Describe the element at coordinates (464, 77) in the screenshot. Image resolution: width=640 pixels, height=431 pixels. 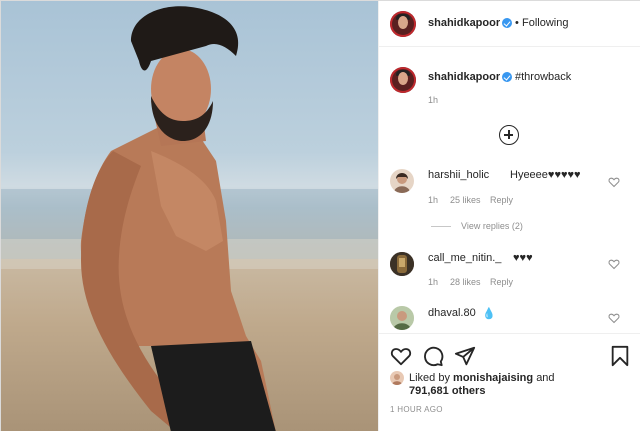
I see `caption-author-username: shahidkapoor` at that location.